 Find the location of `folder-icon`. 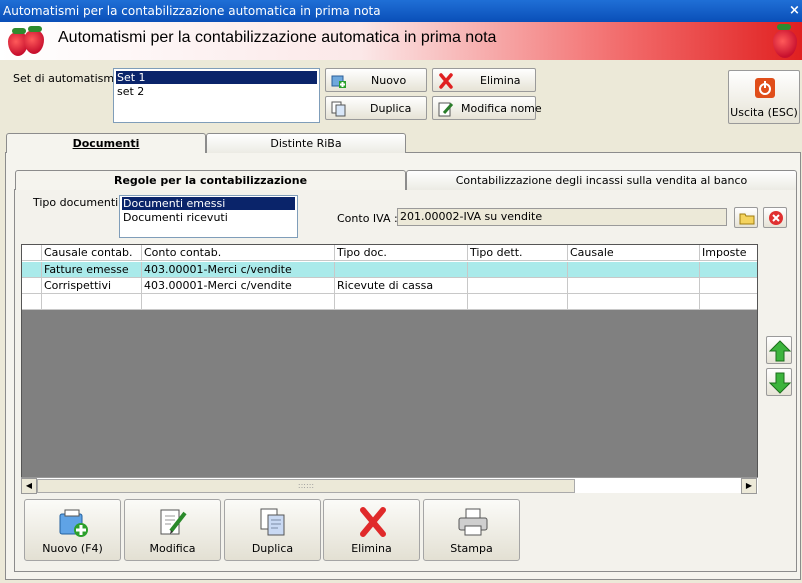

folder-icon is located at coordinates (747, 219).